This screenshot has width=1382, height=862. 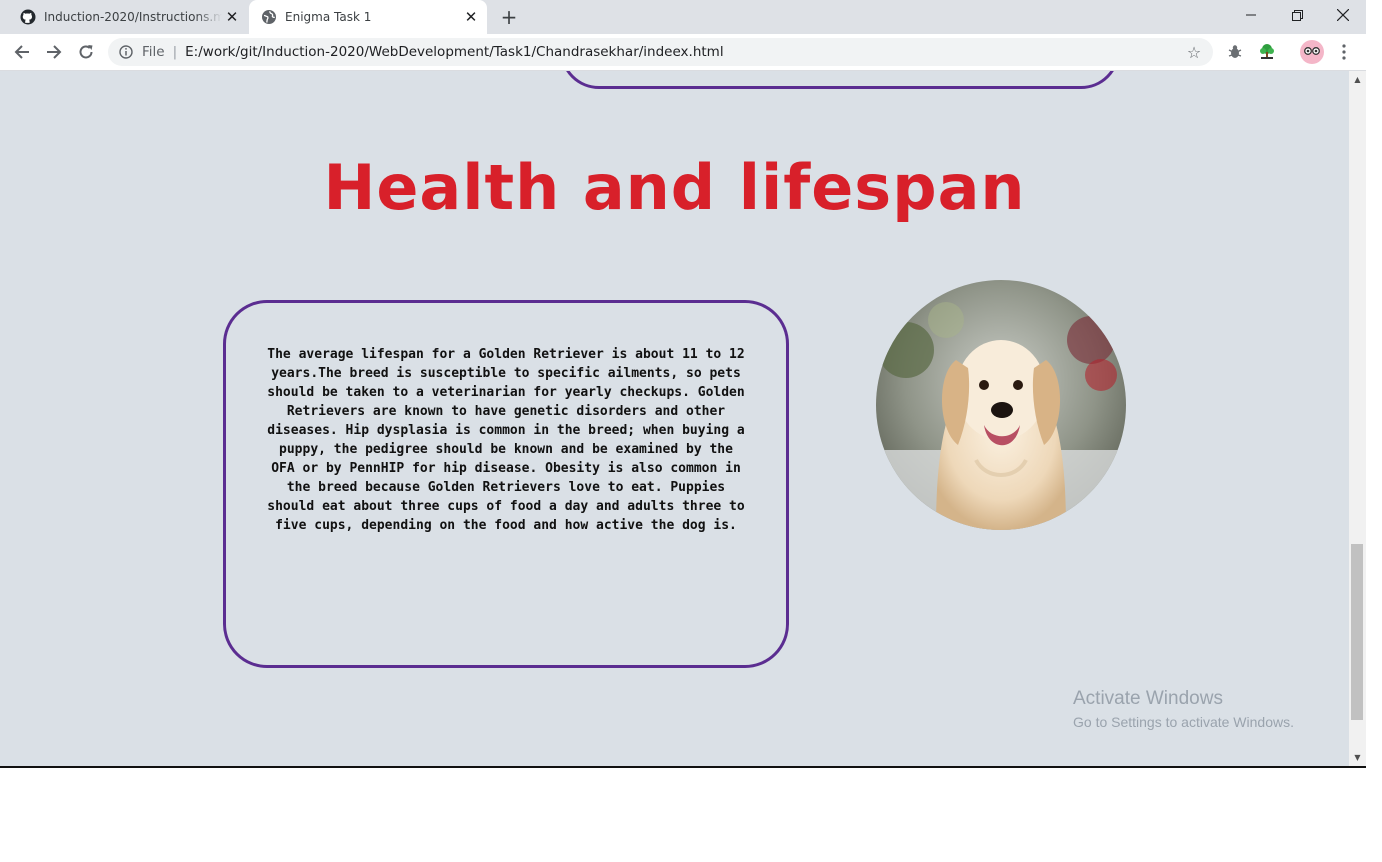 What do you see at coordinates (1183, 722) in the screenshot?
I see `watermark-subtitle: Go to Settings to activate Windows.` at bounding box center [1183, 722].